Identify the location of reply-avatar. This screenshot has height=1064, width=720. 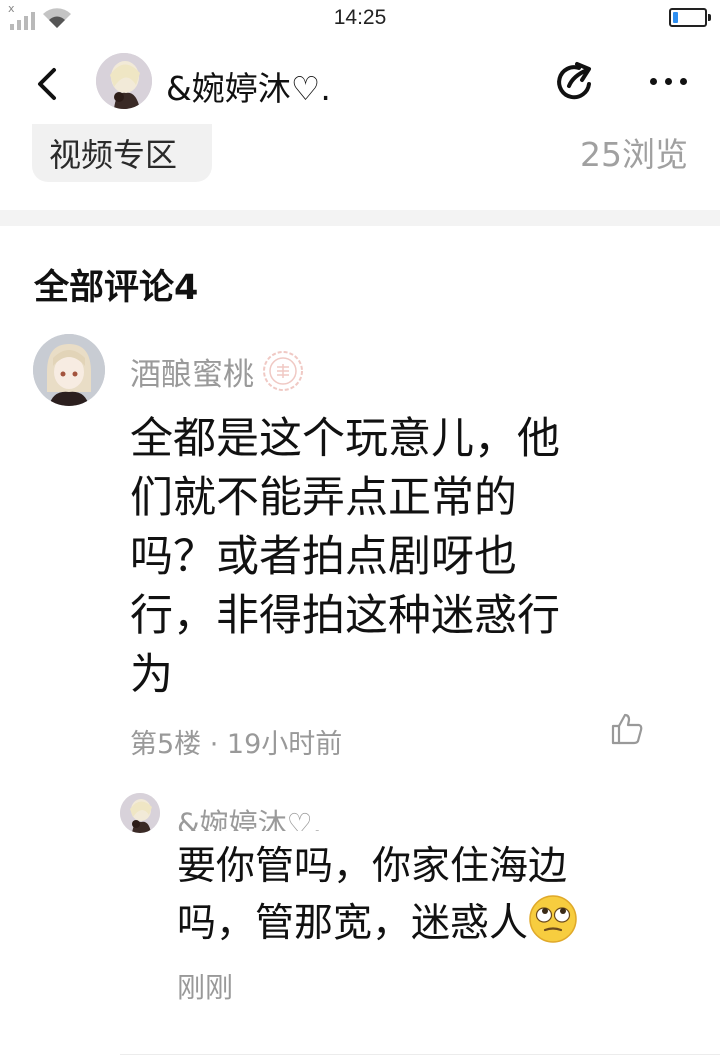
(140, 813).